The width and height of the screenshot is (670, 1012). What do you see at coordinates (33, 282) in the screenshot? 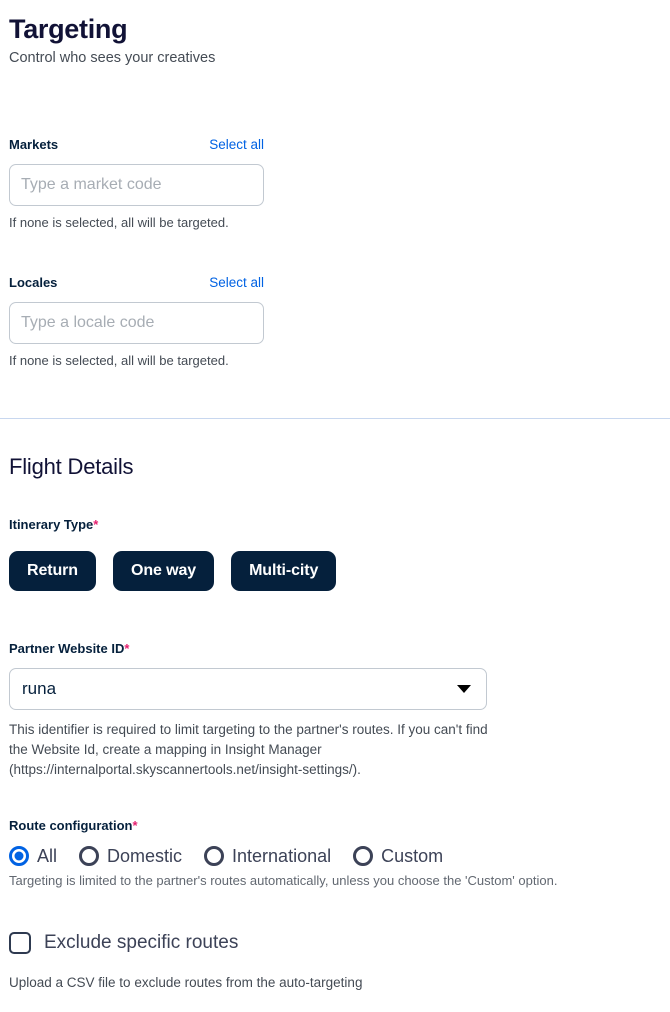
I see `locales-label: Locales` at bounding box center [33, 282].